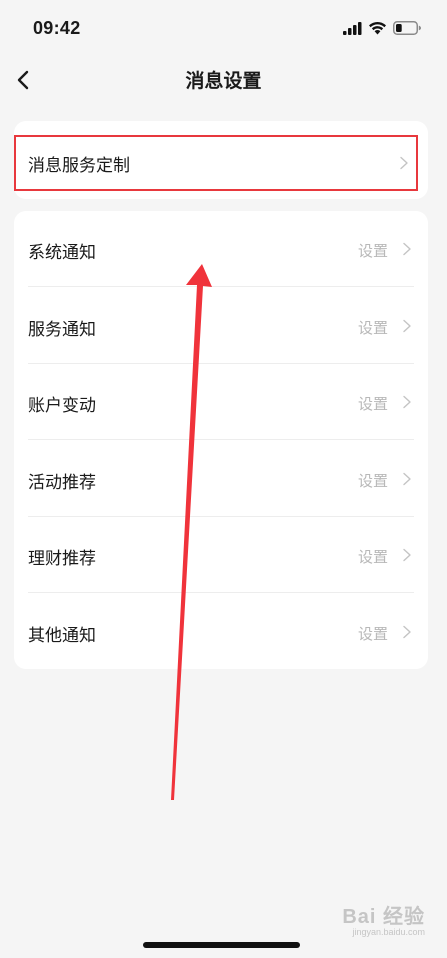  I want to click on list-item-label: 服务通知, so click(62, 330).